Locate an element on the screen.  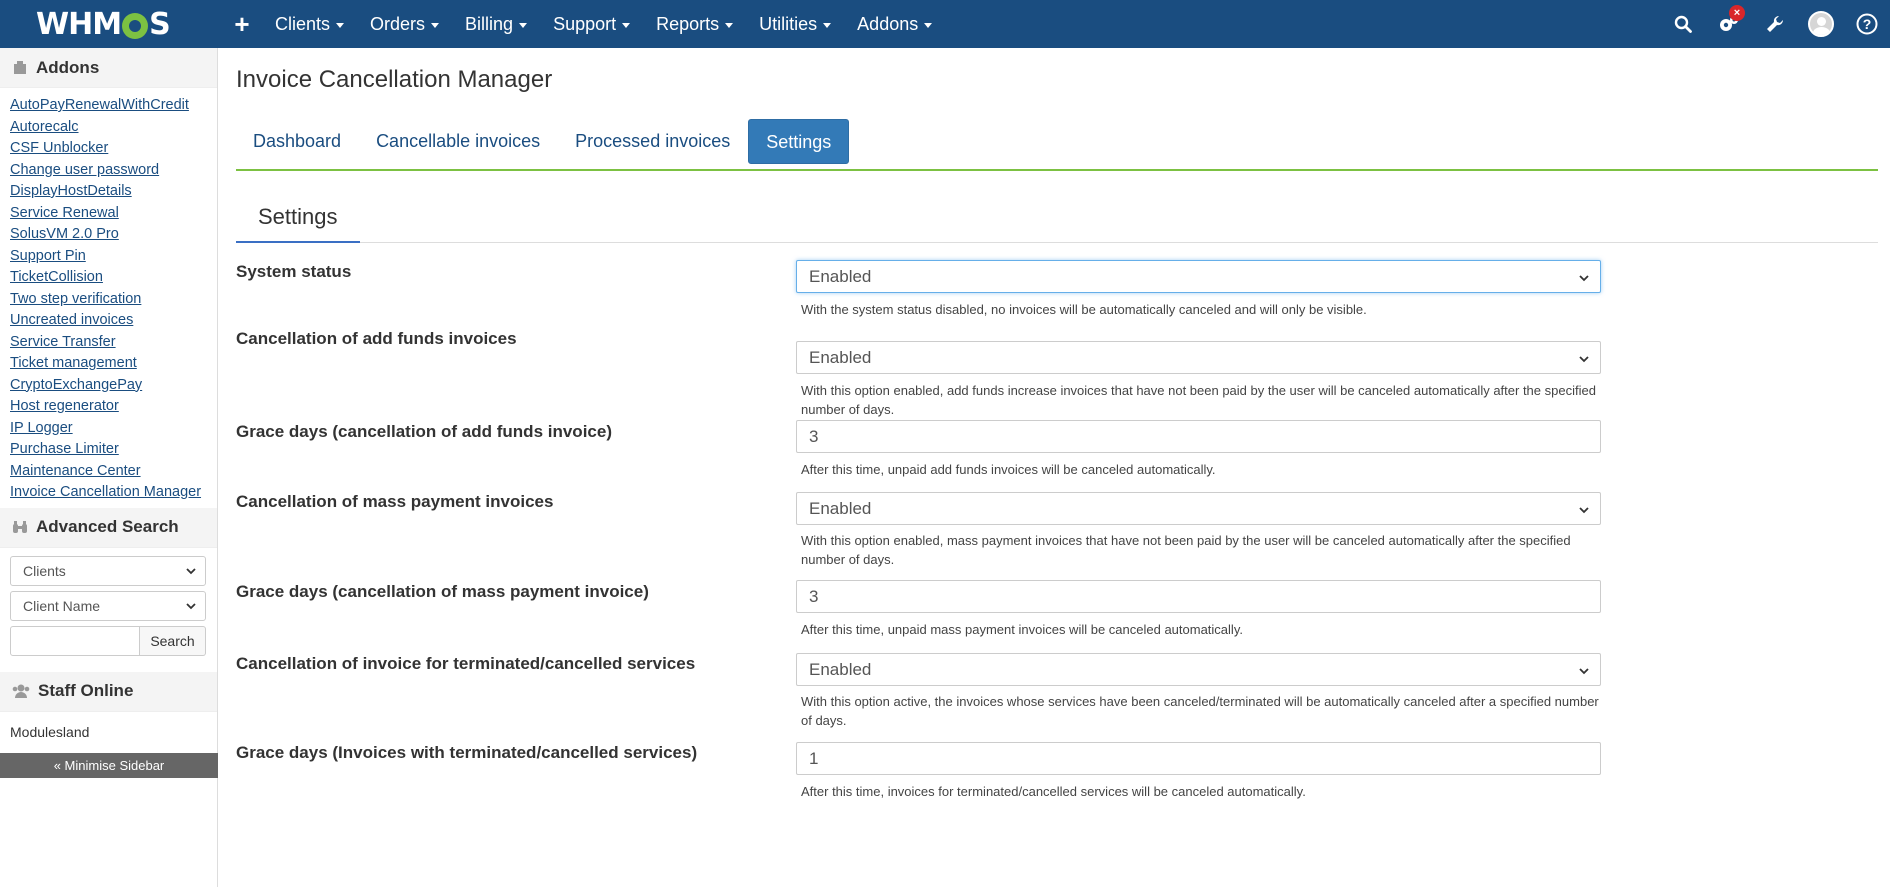
nav-reports: Reports is located at coordinates (694, 24).